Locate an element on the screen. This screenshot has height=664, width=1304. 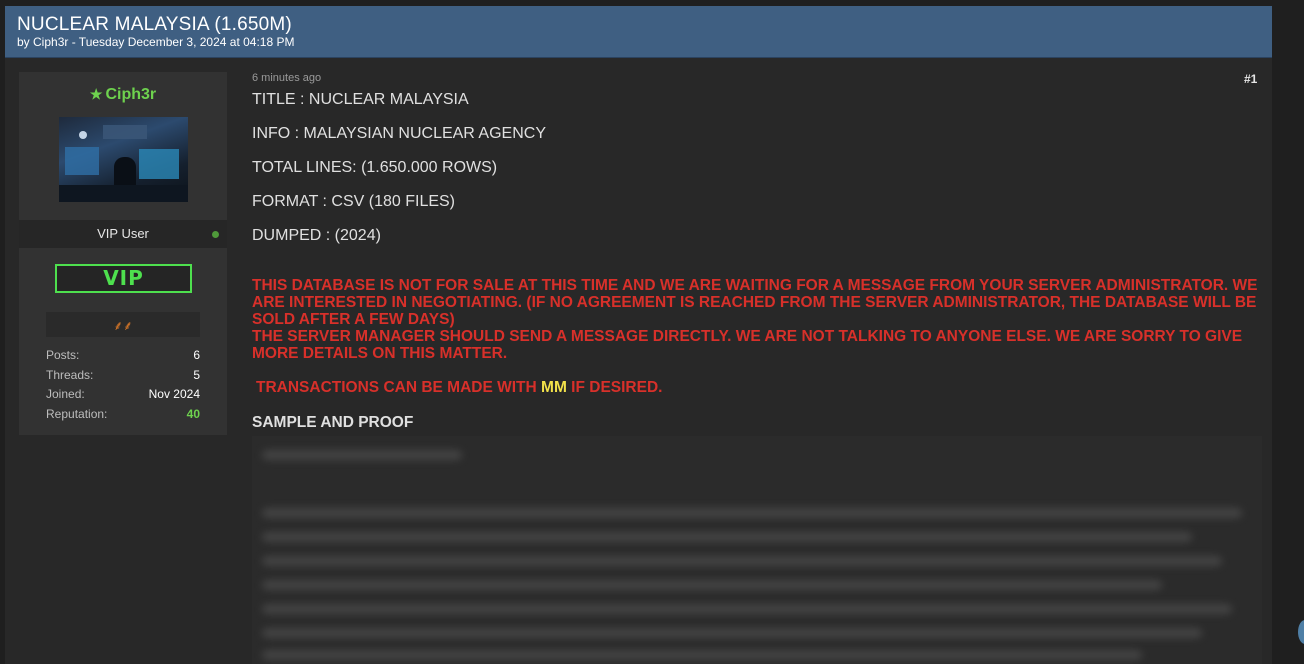
stat-reputation: Reputation: 40 is located at coordinates (123, 417).